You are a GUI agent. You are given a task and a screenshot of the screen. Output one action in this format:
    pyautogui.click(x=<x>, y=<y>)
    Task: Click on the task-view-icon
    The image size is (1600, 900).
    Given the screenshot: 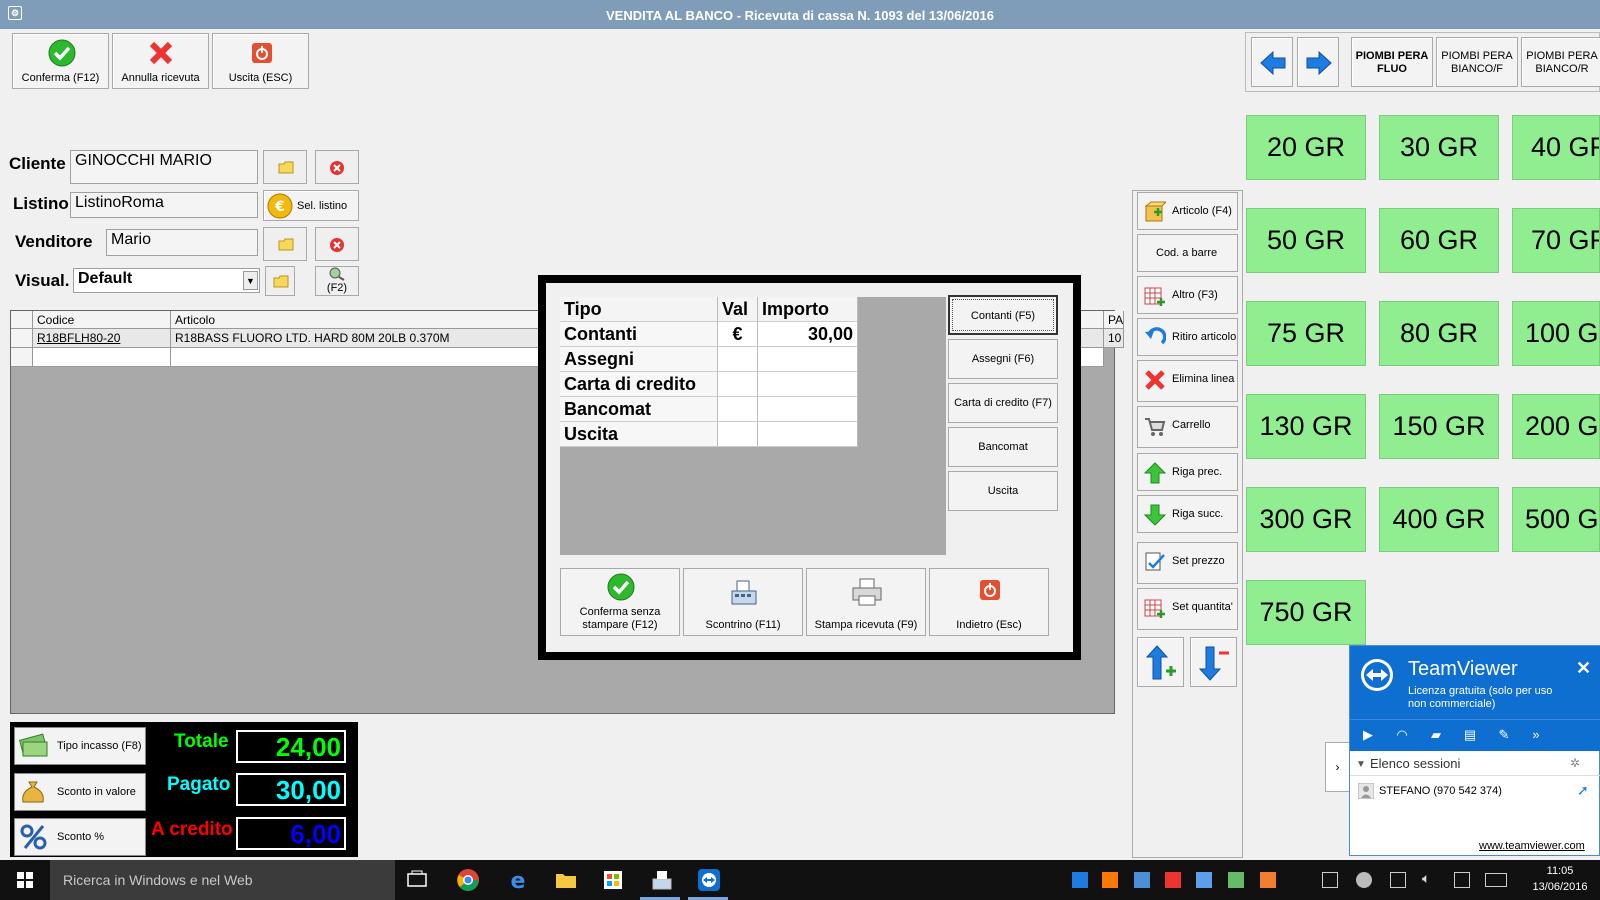 What is the action you would take?
    pyautogui.click(x=417, y=880)
    